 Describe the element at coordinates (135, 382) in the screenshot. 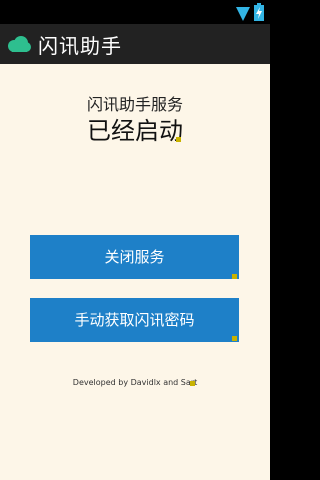

I see `footer-credits: Developed by Davidlx and Sart` at that location.